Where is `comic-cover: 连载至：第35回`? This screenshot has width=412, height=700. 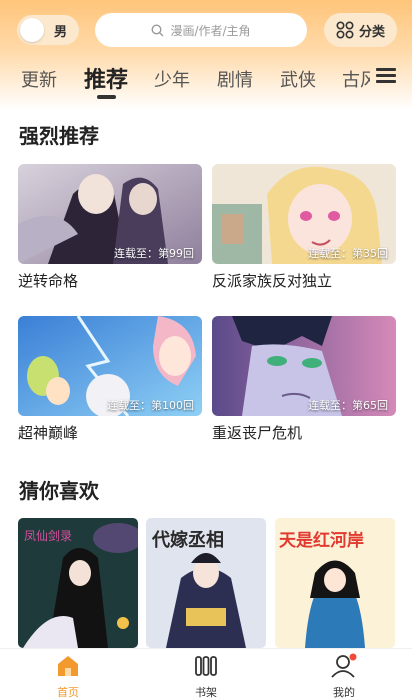
comic-cover: 连载至：第35回 is located at coordinates (304, 214).